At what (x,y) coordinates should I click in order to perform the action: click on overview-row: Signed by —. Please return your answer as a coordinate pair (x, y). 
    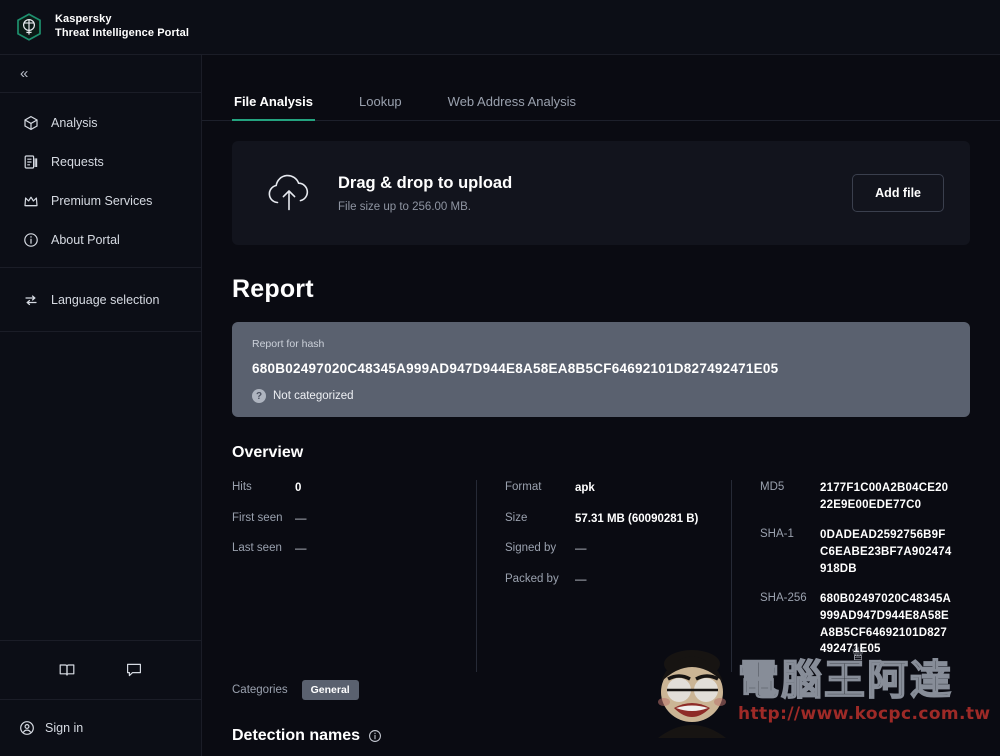
    Looking at the image, I should click on (609, 549).